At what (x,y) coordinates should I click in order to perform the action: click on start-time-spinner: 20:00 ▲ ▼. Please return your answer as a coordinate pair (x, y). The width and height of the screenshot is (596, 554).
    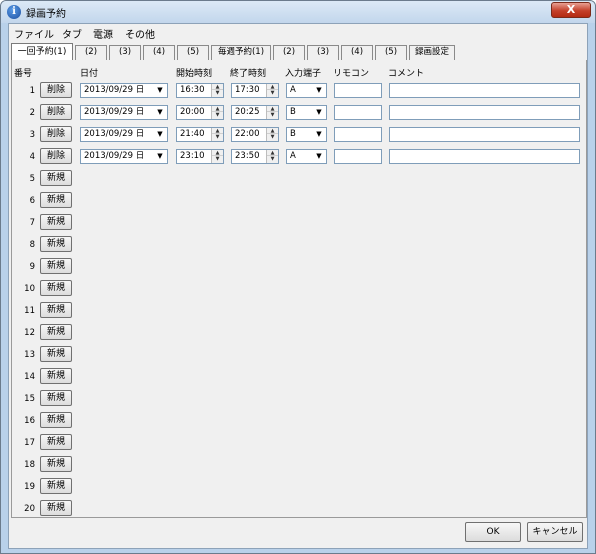
    Looking at the image, I should click on (200, 112).